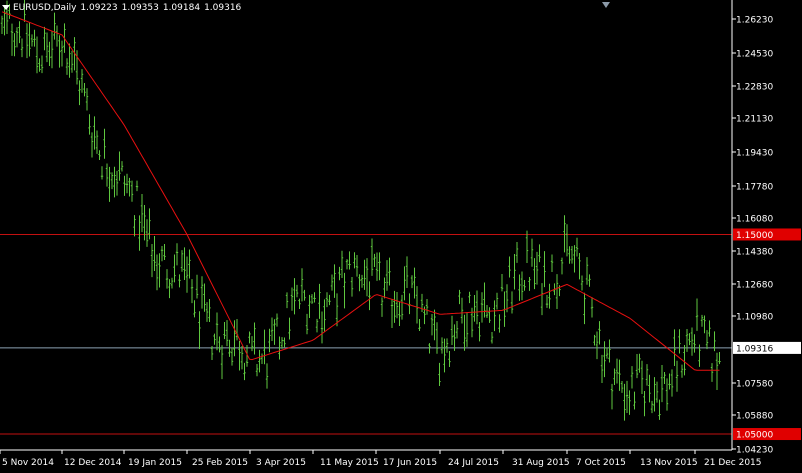 The width and height of the screenshot is (802, 473). I want to click on time-tick-label: 24 Jul 2015, so click(473, 463).